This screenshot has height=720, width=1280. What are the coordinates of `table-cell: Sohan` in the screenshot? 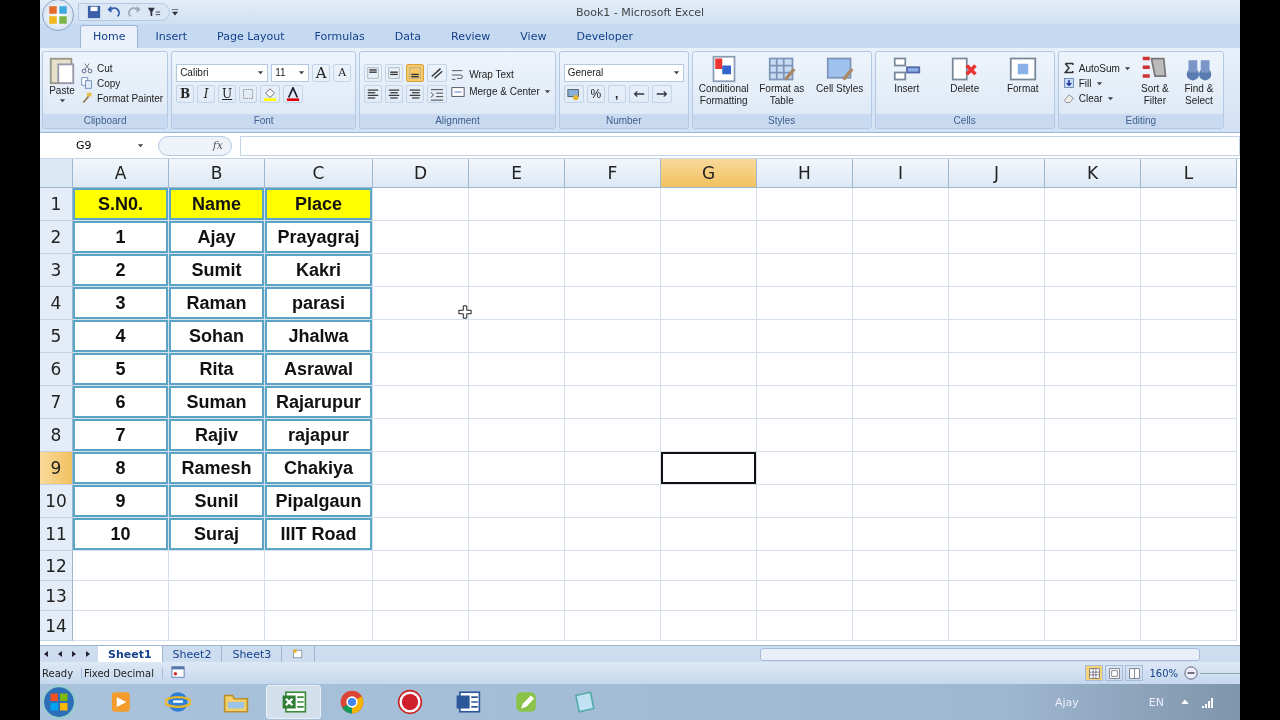 It's located at (217, 336).